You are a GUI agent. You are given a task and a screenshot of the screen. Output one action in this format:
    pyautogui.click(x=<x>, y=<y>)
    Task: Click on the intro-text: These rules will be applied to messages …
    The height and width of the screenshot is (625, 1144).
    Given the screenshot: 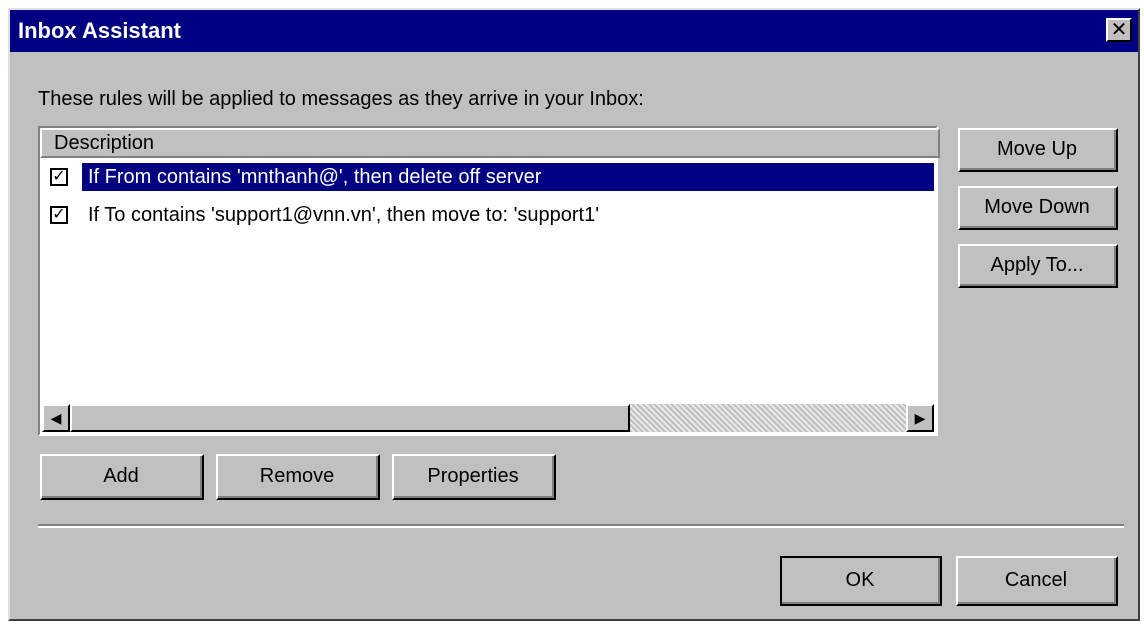 What is the action you would take?
    pyautogui.click(x=341, y=99)
    